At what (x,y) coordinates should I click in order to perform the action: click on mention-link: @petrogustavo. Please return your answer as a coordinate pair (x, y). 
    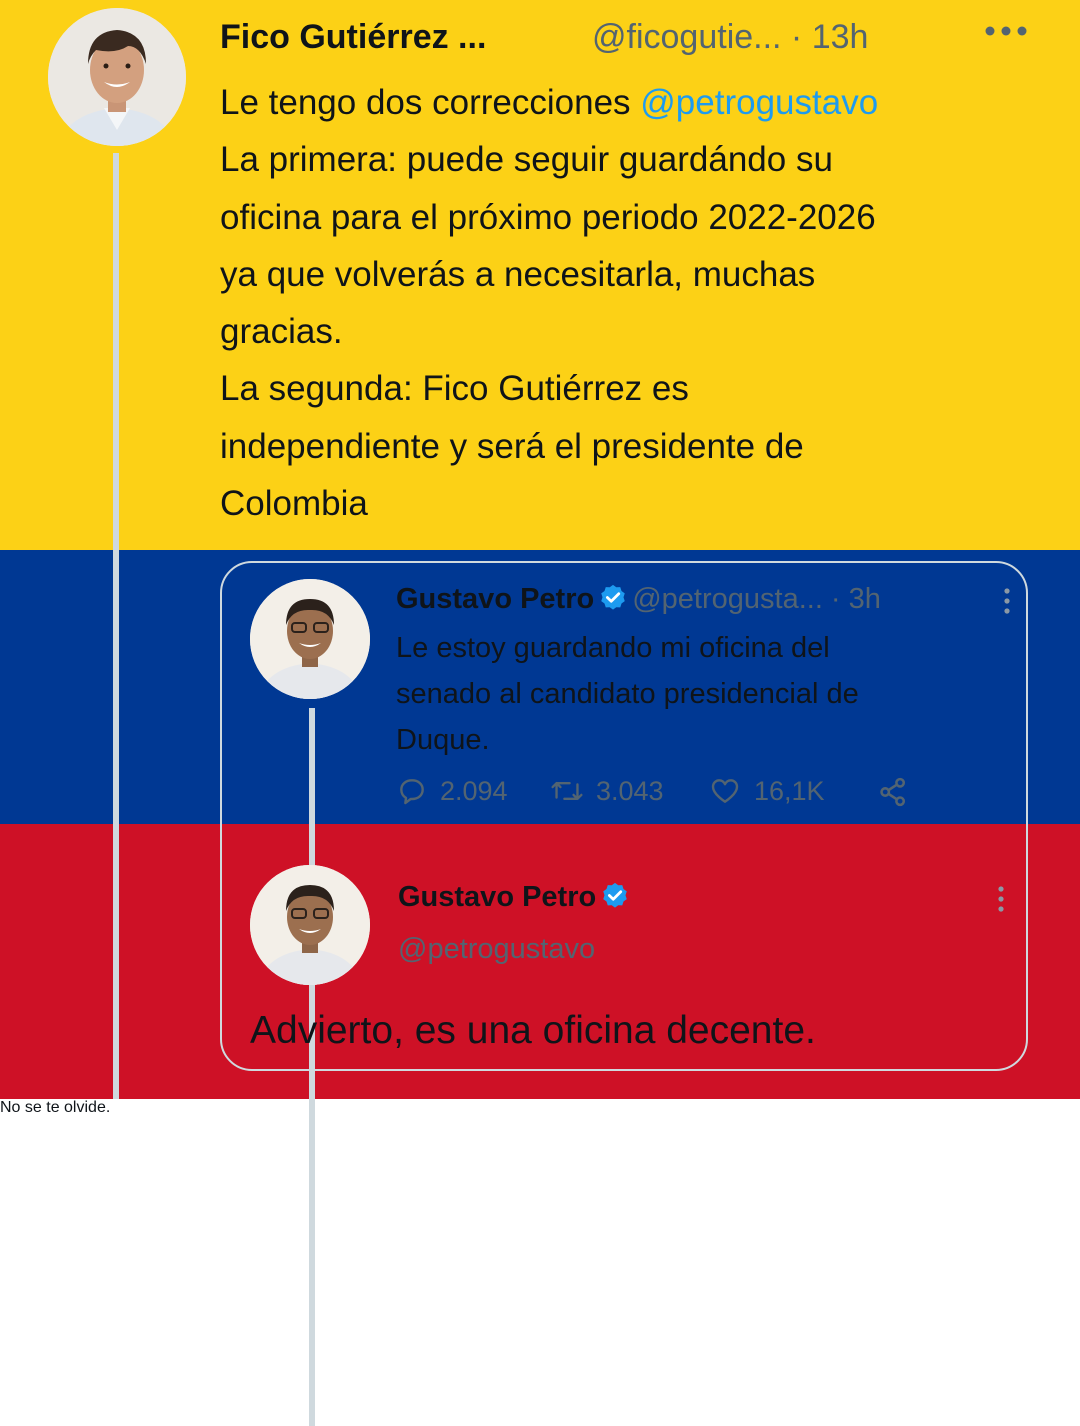
    Looking at the image, I should click on (759, 102).